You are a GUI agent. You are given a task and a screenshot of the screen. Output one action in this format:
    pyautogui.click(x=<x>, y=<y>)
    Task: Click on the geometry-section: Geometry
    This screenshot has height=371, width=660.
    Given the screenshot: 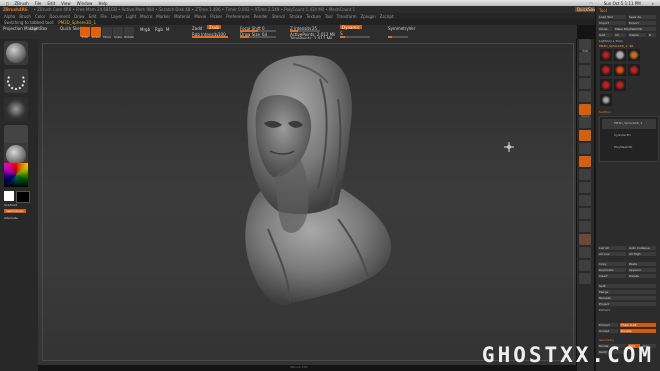 What is the action you would take?
    pyautogui.click(x=606, y=340)
    